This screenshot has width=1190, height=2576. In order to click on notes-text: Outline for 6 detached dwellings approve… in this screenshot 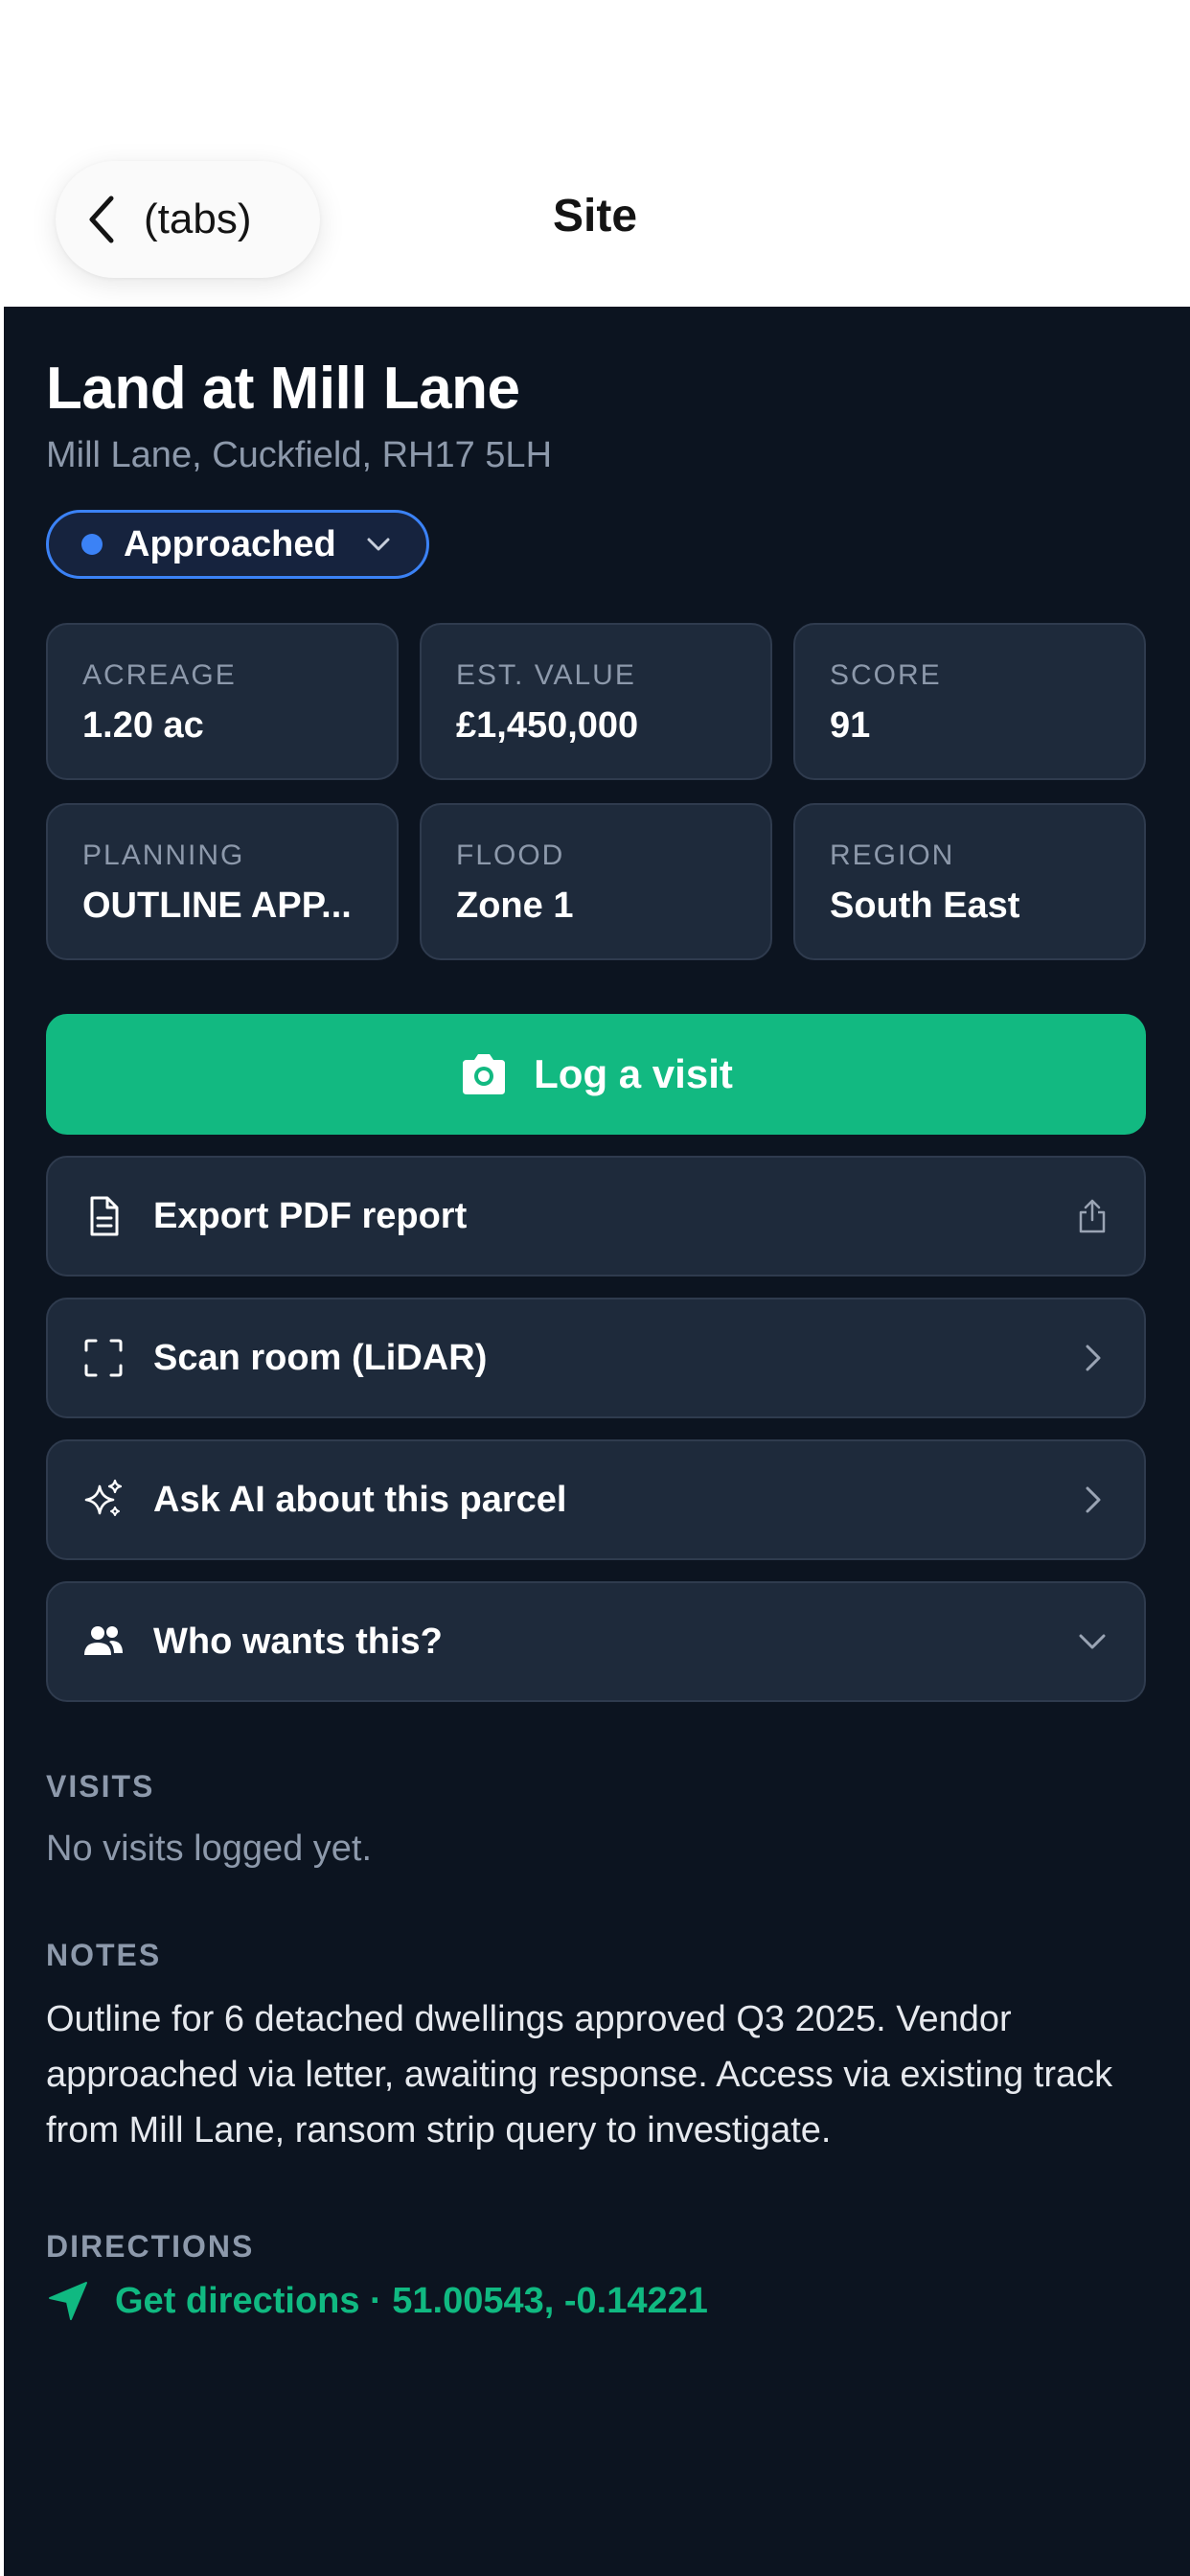, I will do `click(579, 2074)`.